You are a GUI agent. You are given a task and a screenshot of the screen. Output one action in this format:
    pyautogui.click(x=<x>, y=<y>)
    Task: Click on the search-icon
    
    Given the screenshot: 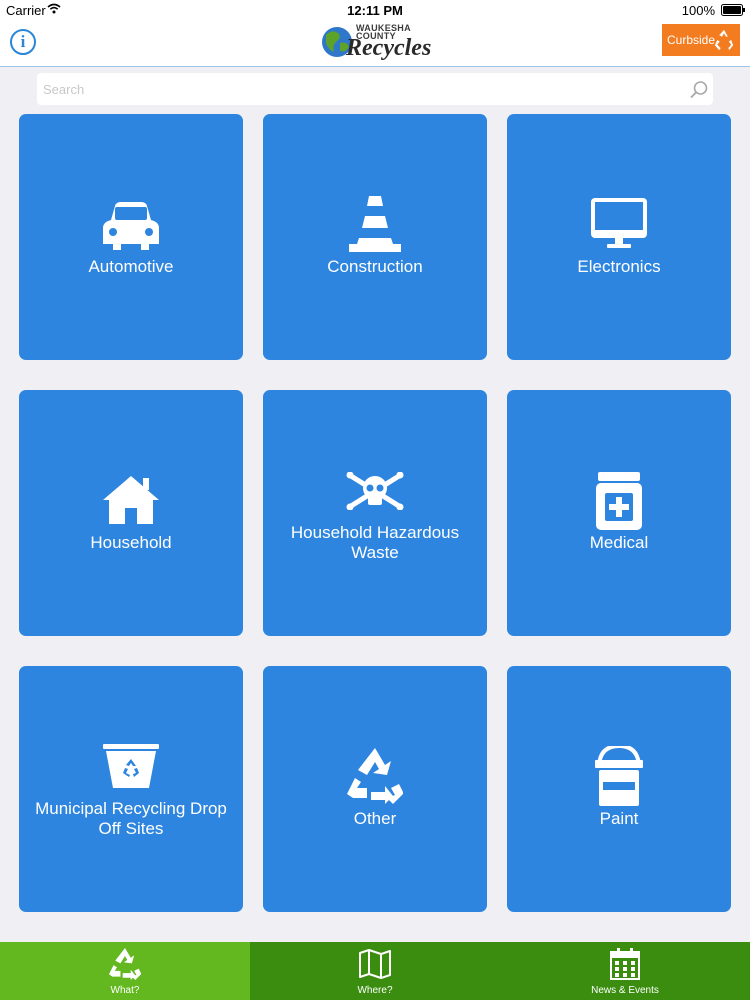 What is the action you would take?
    pyautogui.click(x=699, y=90)
    